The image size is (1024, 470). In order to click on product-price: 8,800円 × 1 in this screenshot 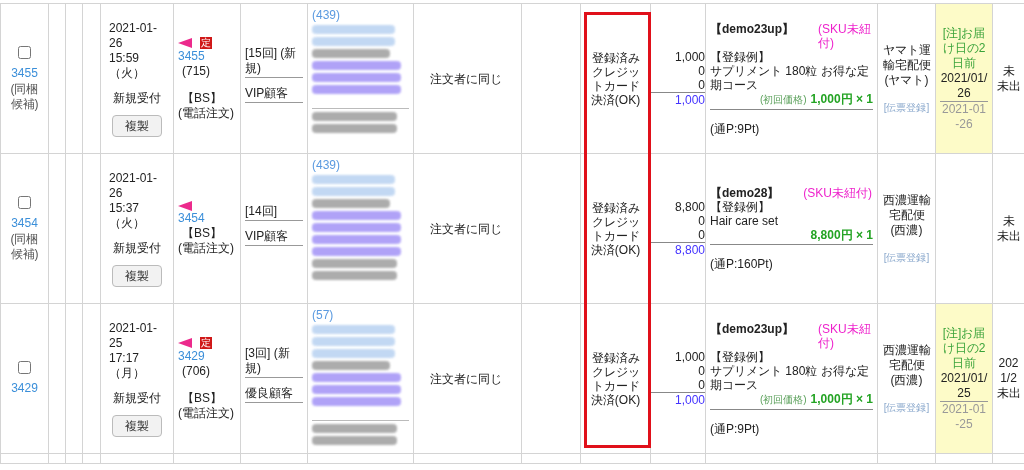, I will do `click(841, 235)`.